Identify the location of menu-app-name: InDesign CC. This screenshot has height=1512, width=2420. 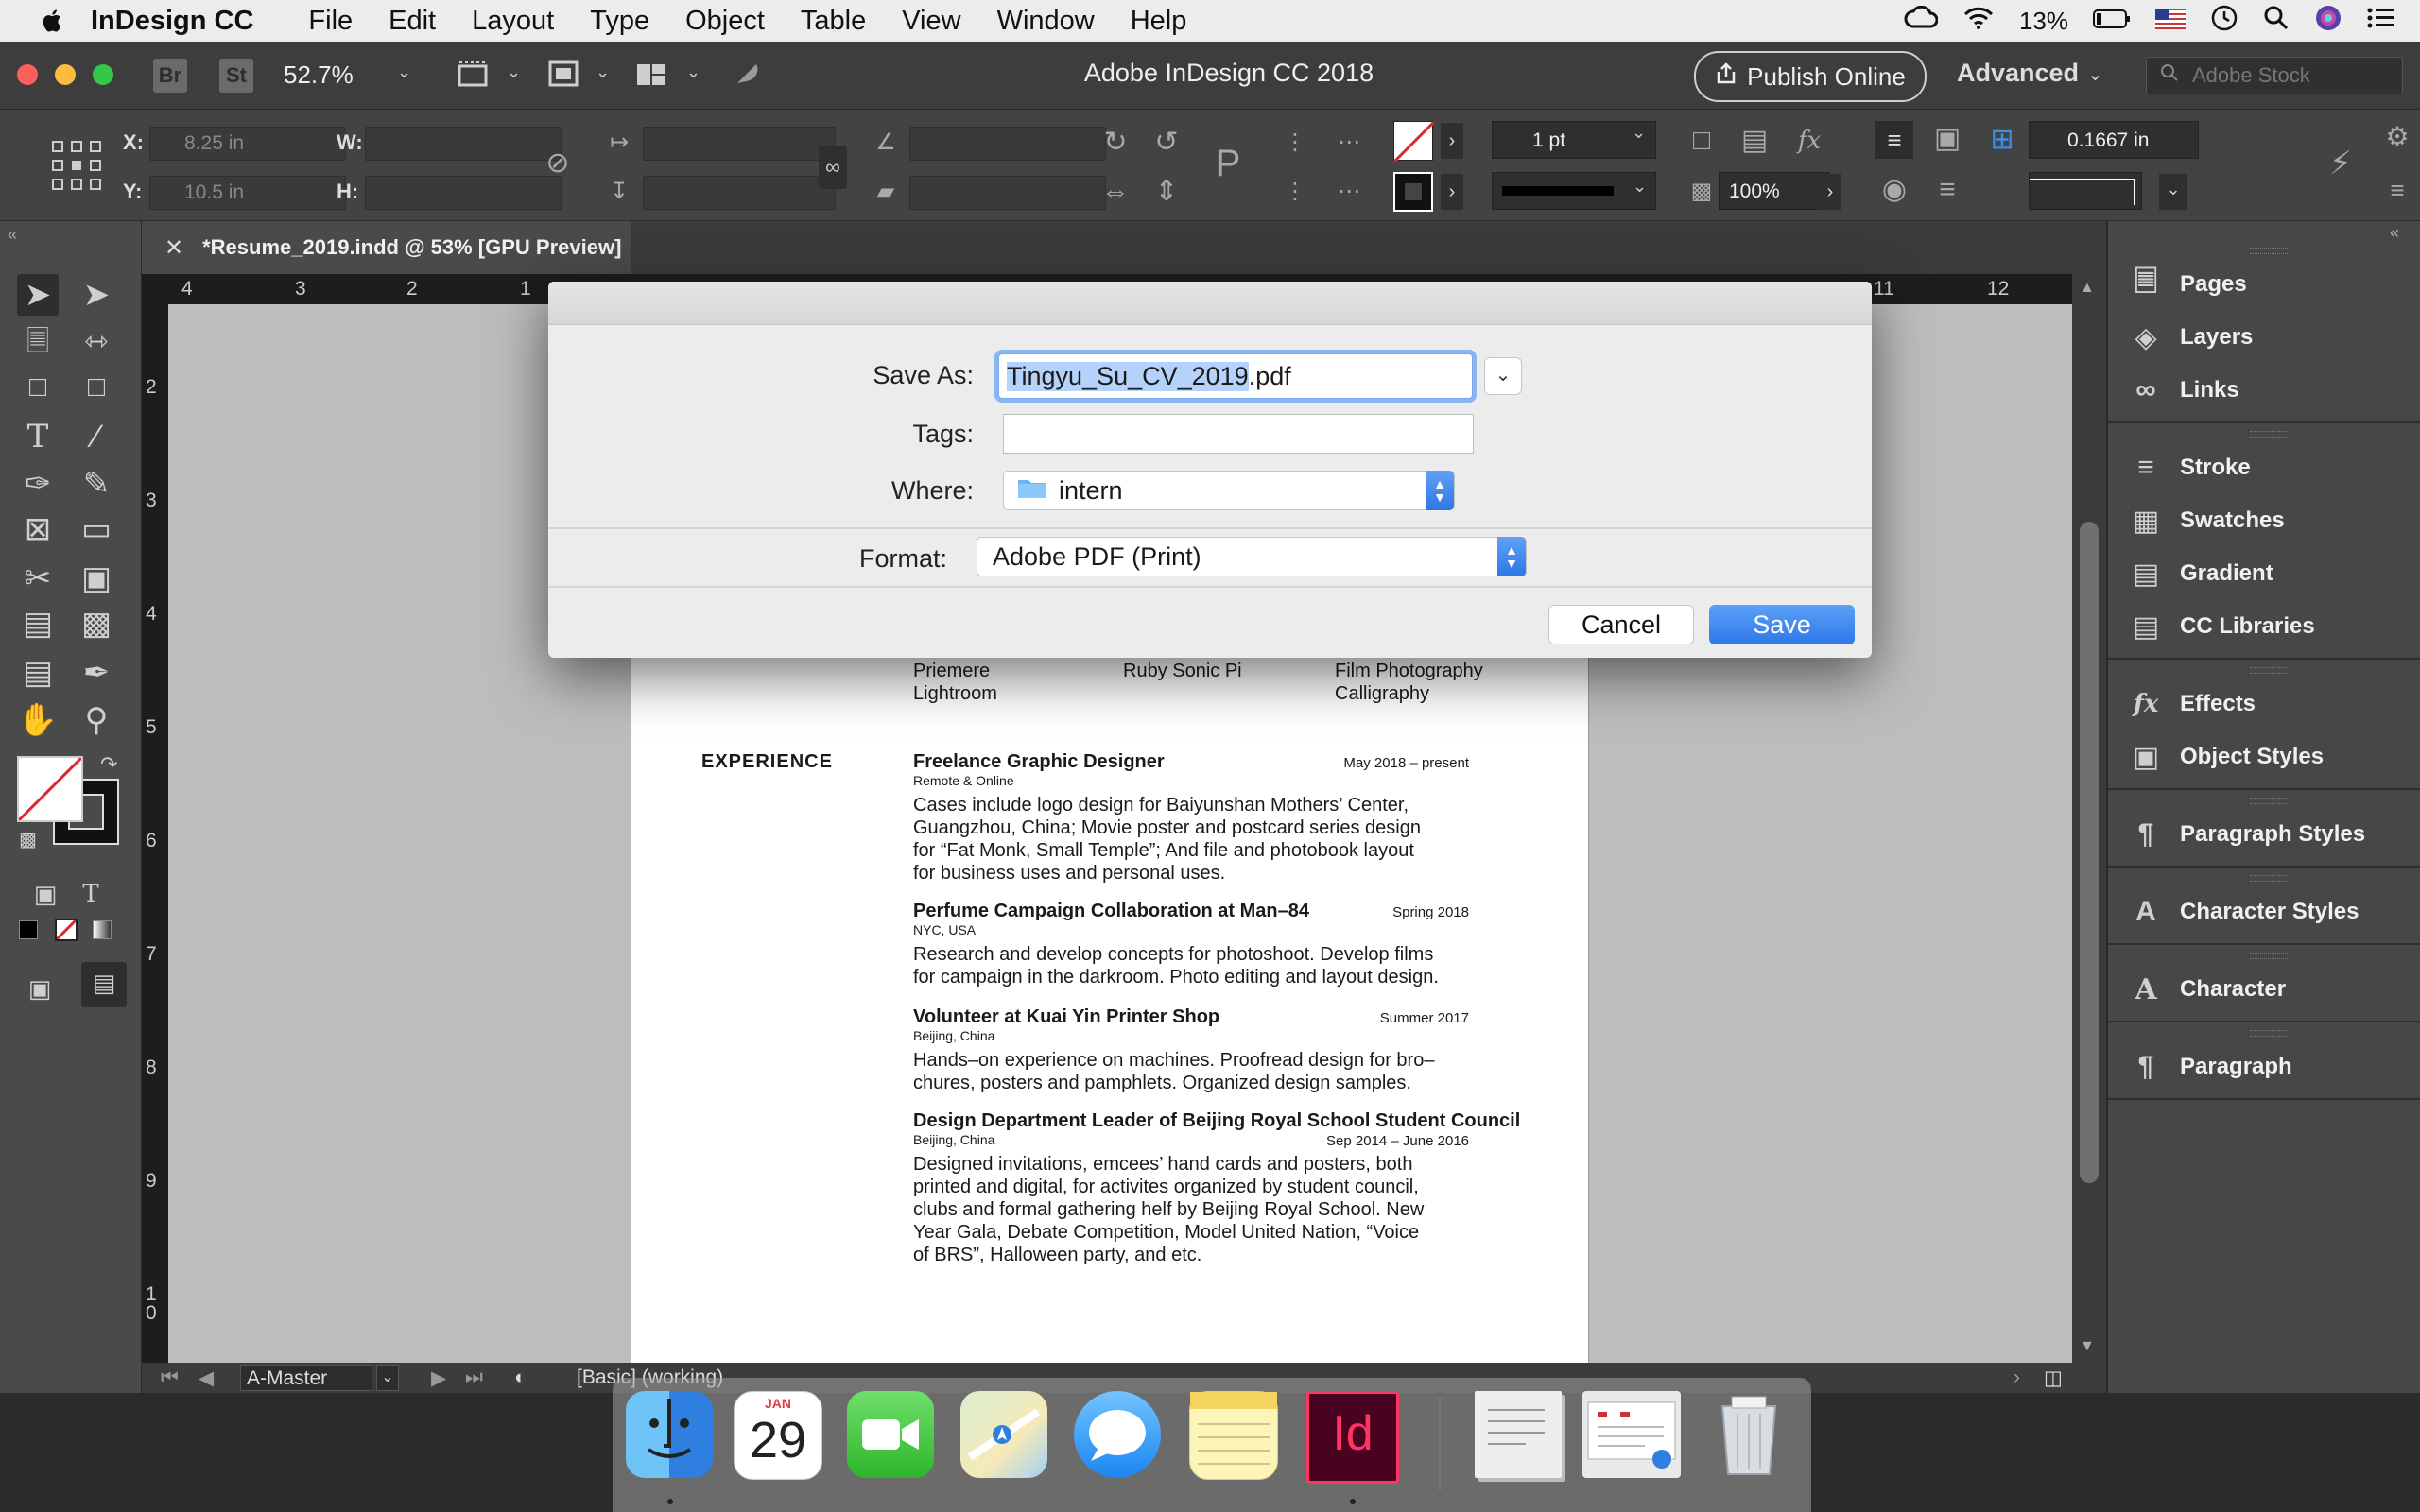
(172, 21).